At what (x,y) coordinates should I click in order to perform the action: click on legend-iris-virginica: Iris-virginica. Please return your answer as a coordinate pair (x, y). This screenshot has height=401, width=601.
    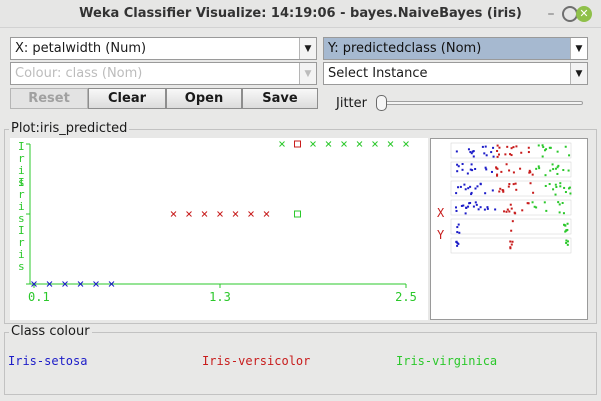
    Looking at the image, I should click on (446, 361).